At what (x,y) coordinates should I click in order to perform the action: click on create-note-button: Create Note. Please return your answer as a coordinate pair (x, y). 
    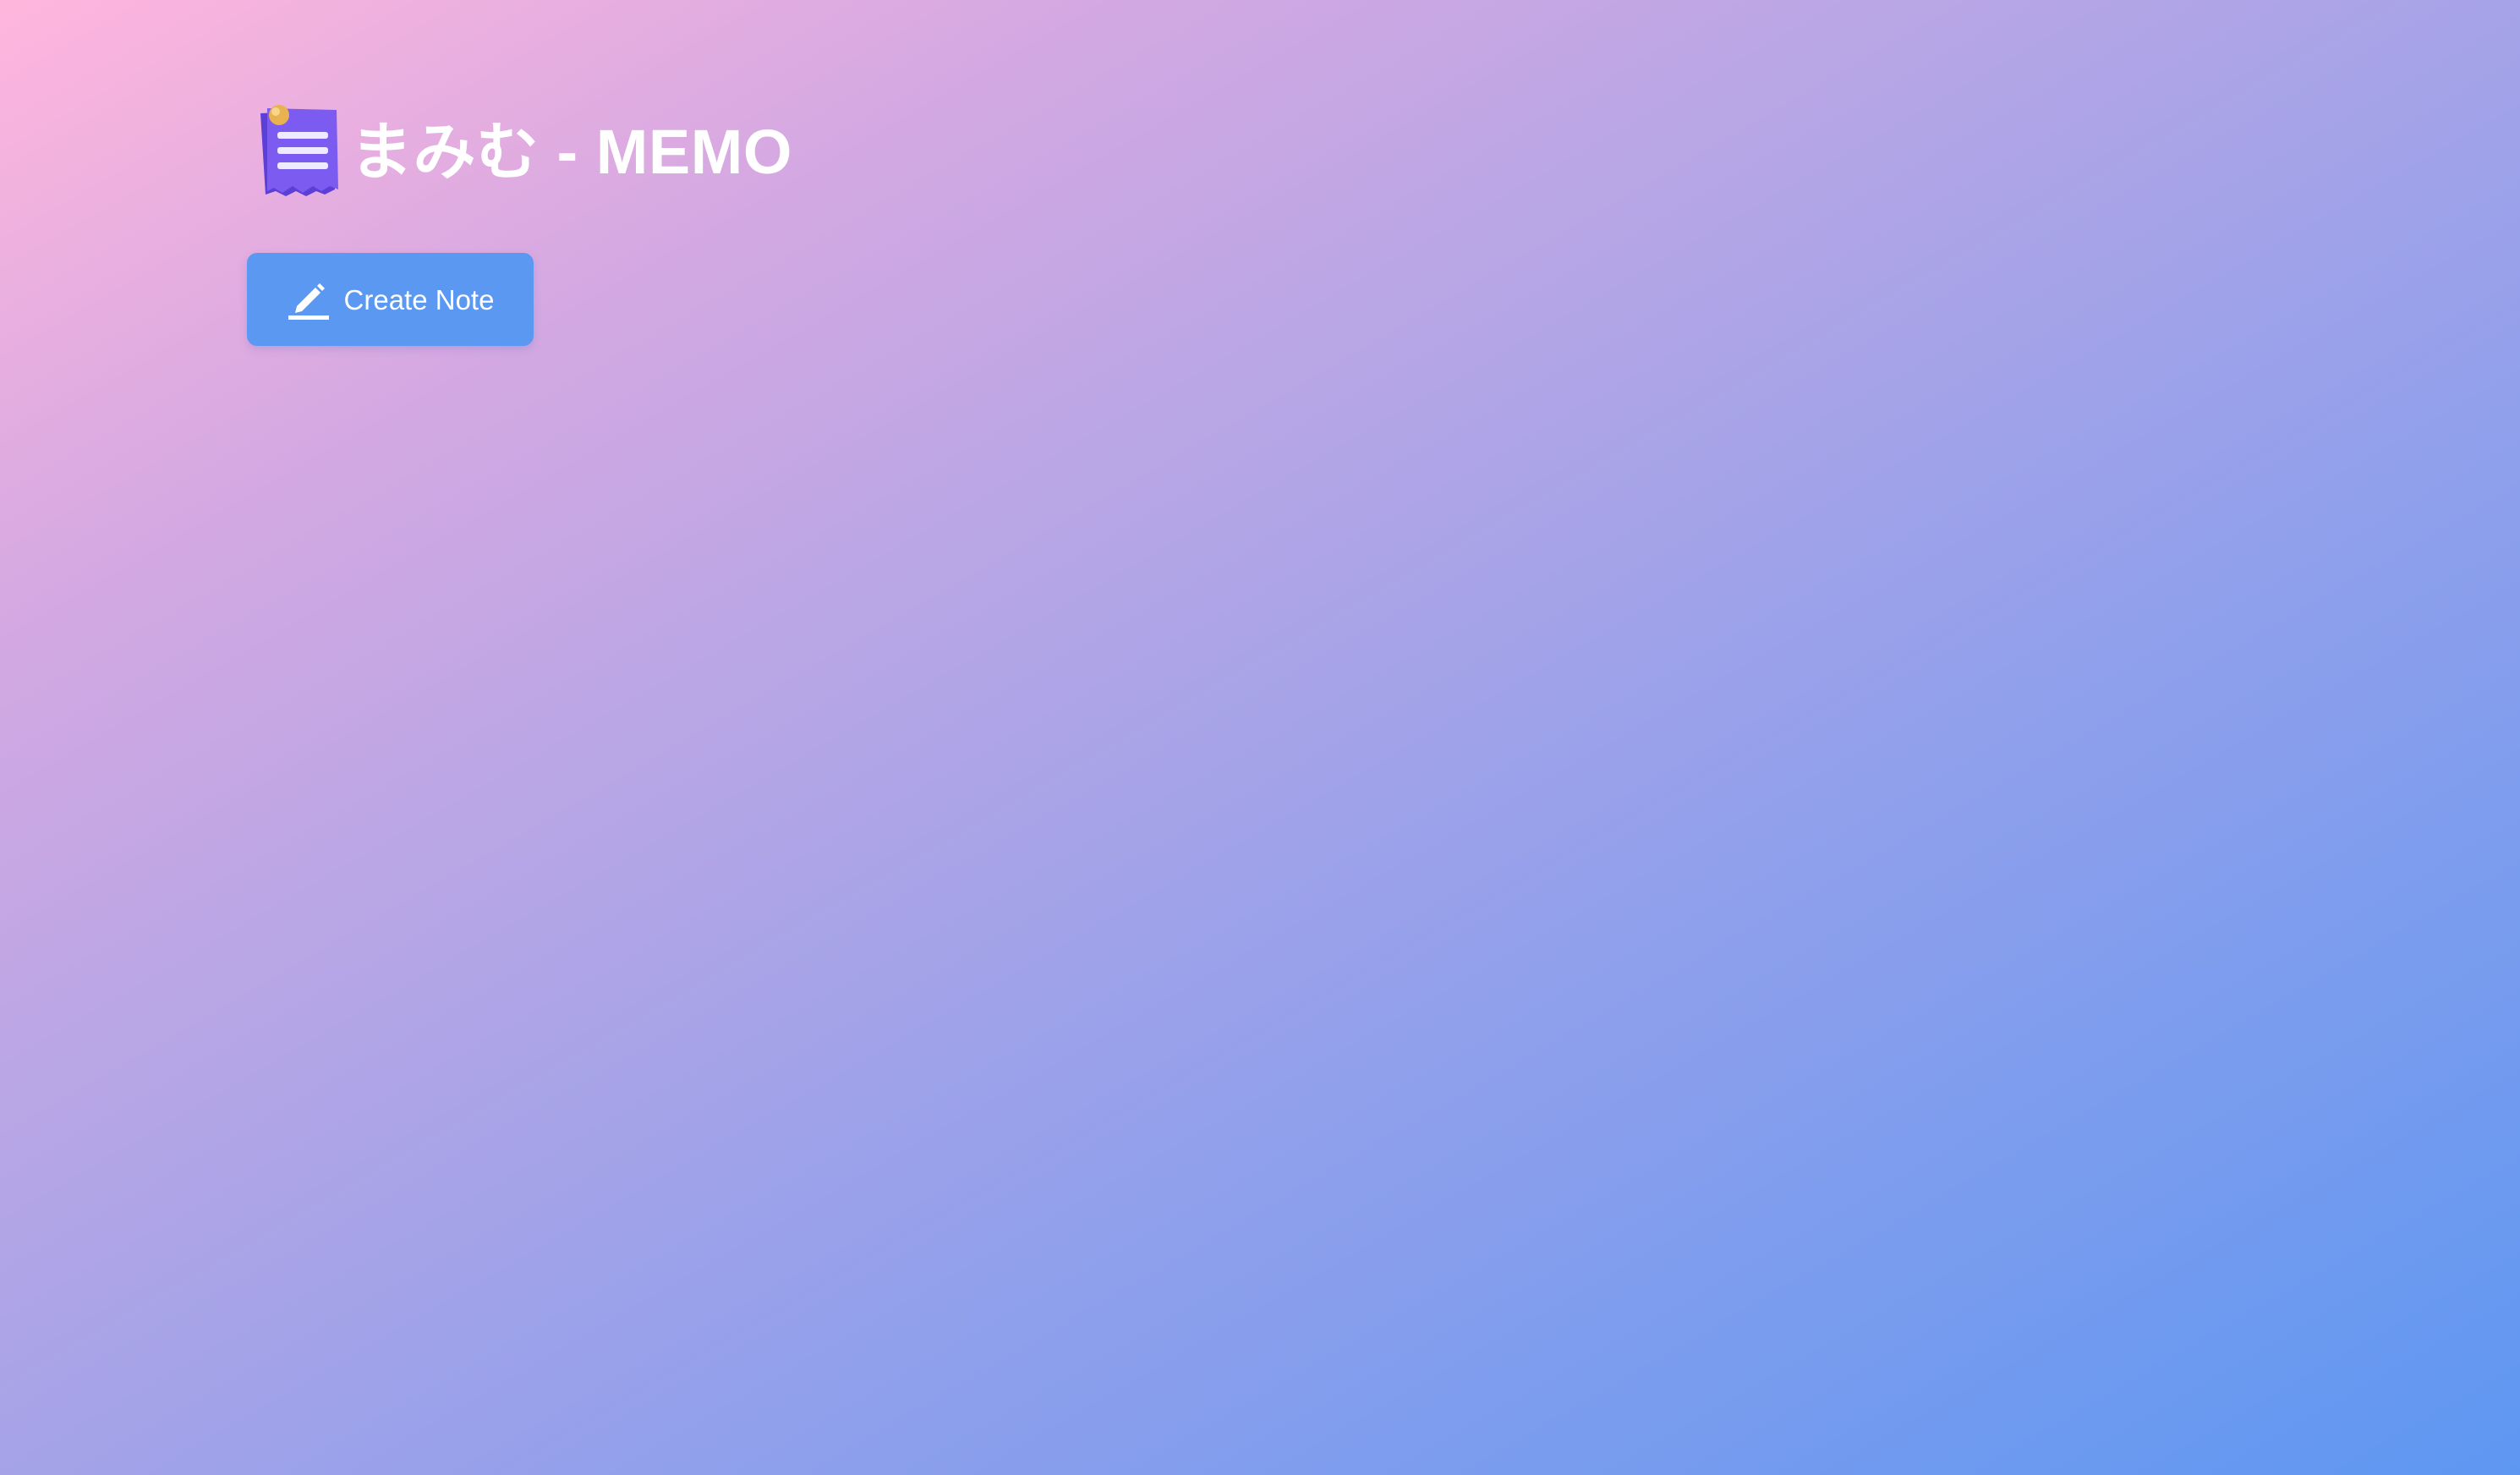
    Looking at the image, I should click on (390, 299).